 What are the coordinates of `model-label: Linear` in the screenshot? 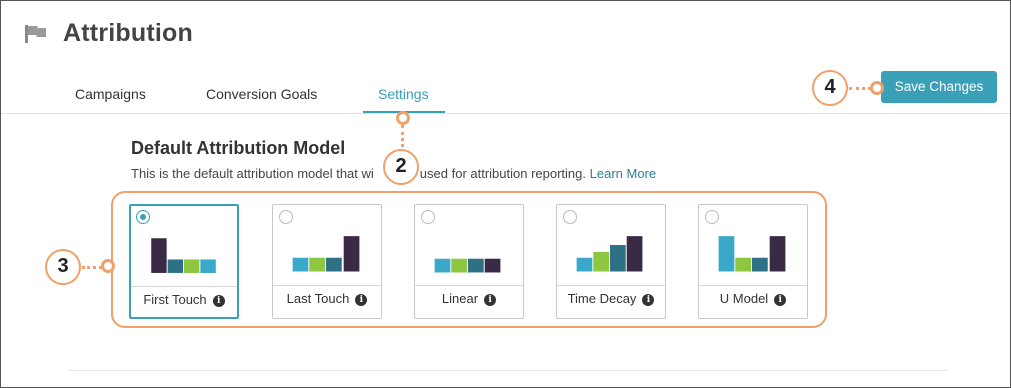 It's located at (460, 298).